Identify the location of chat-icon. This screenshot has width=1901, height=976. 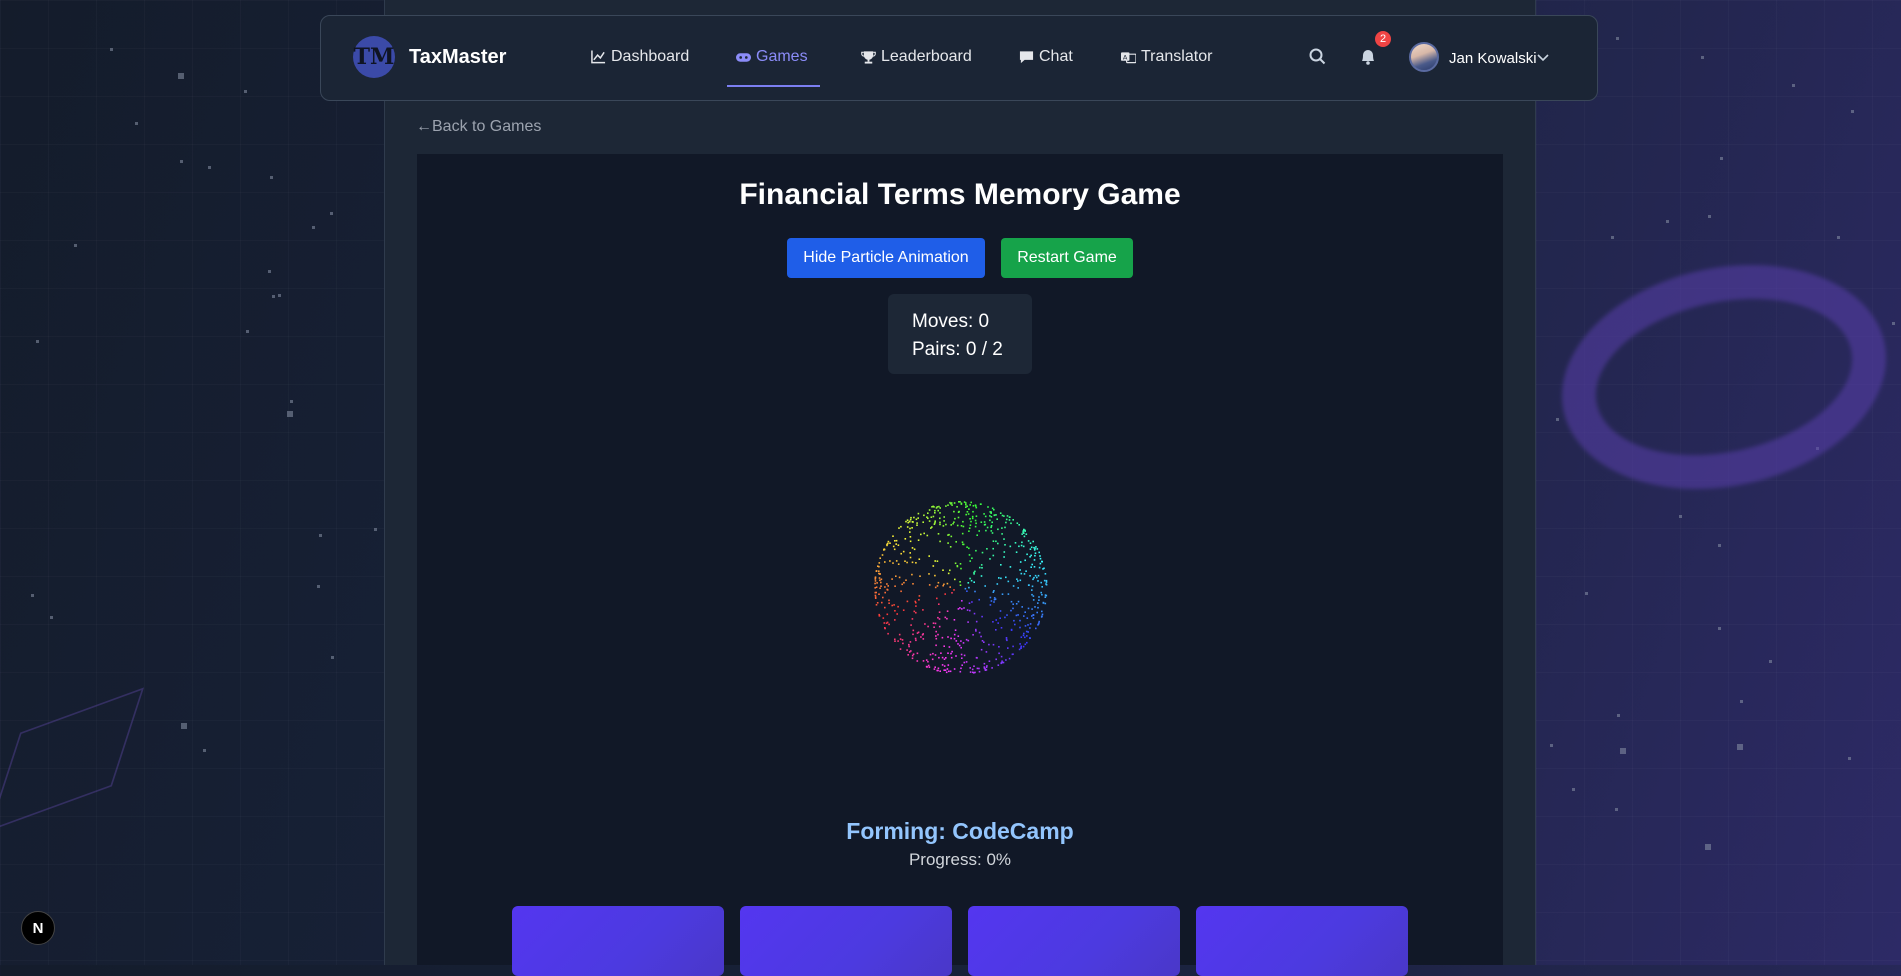
(1026, 57).